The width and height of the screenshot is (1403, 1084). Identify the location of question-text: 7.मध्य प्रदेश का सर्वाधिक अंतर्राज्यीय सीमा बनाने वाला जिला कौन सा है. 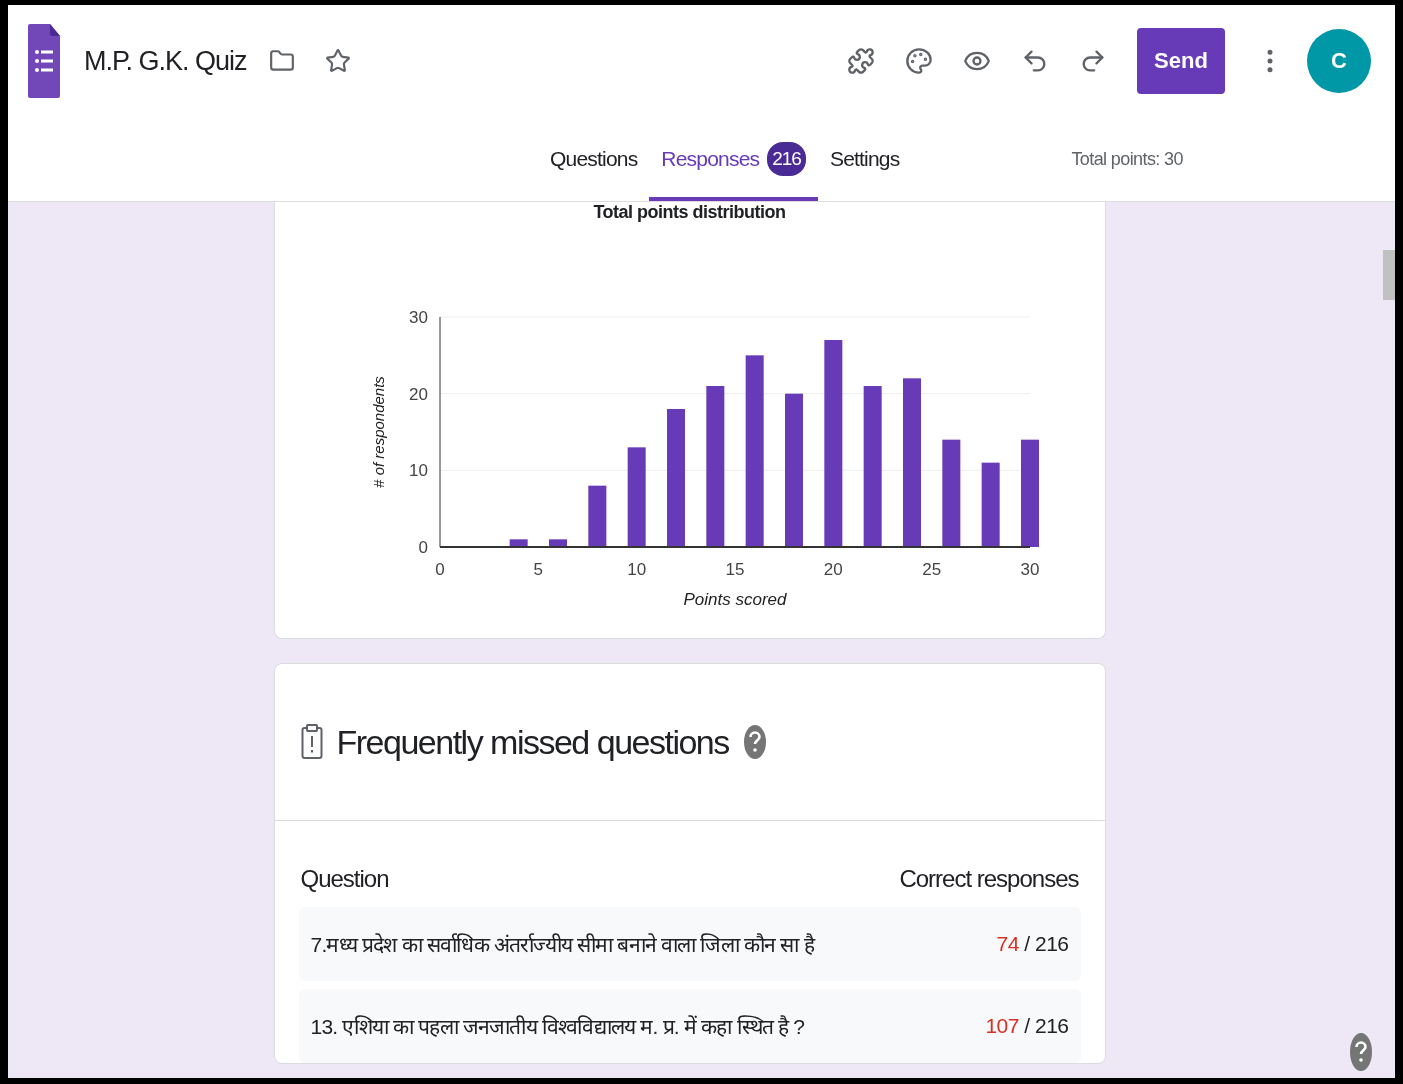
(562, 945).